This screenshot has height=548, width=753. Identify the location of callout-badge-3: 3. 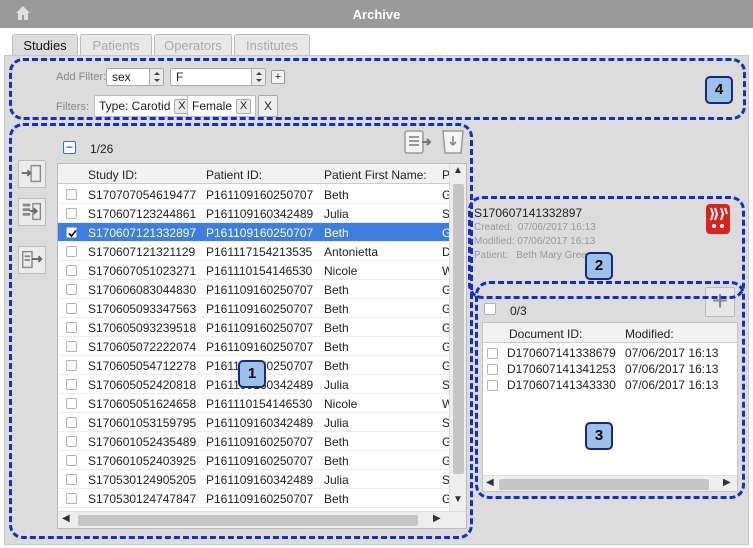
(599, 436).